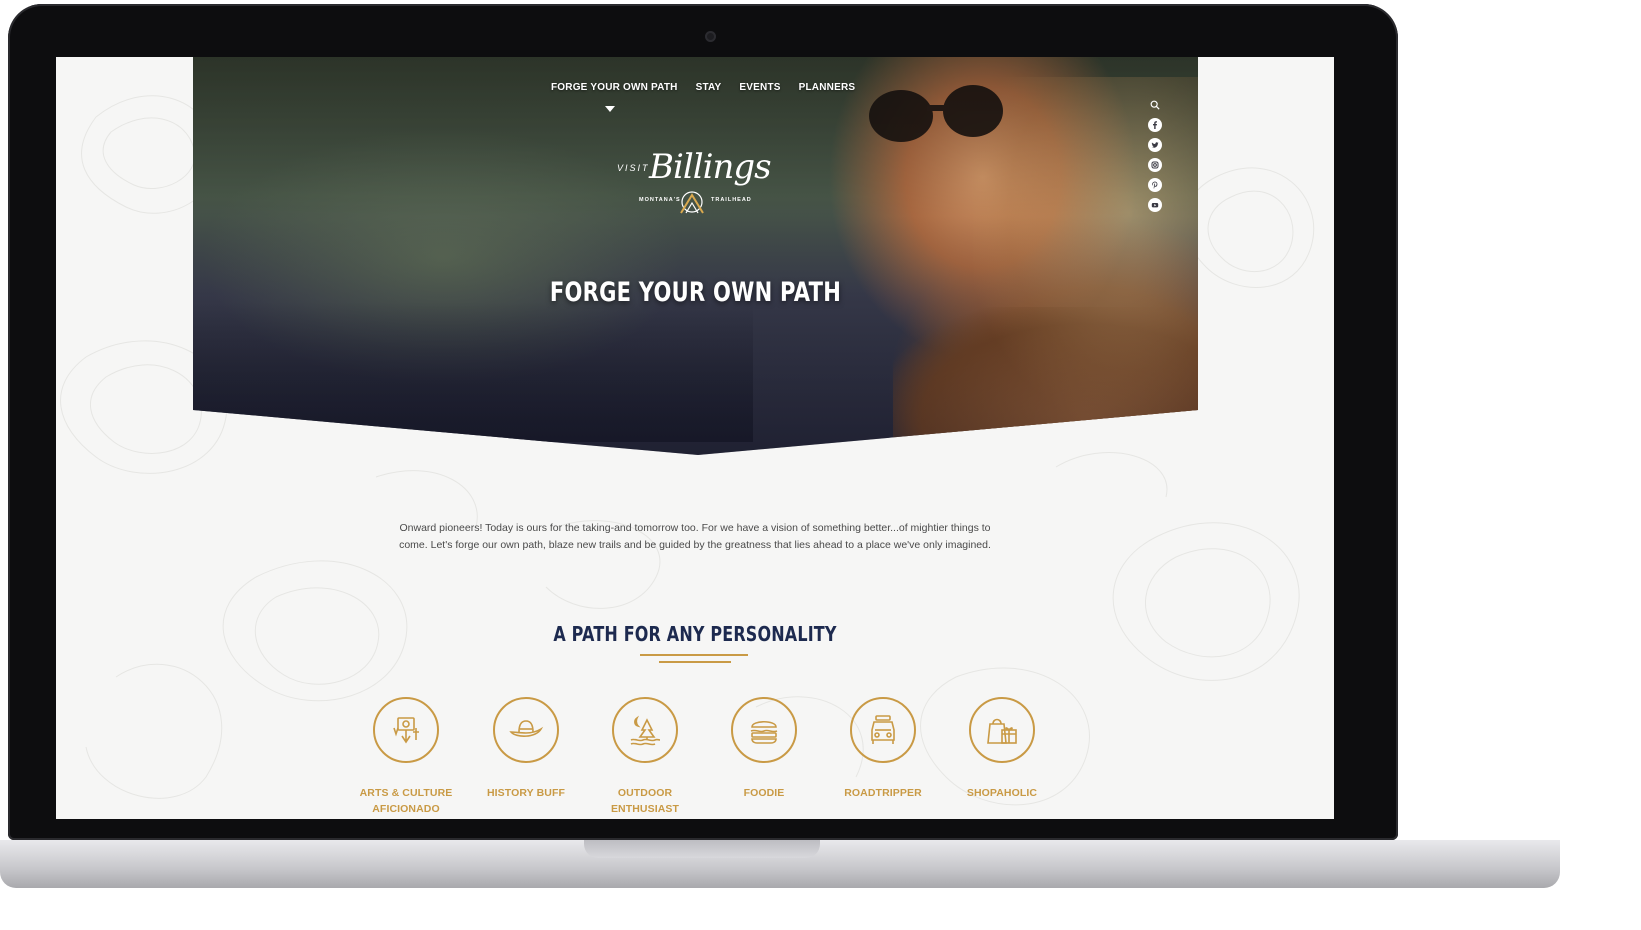  I want to click on car-icon, so click(883, 729).